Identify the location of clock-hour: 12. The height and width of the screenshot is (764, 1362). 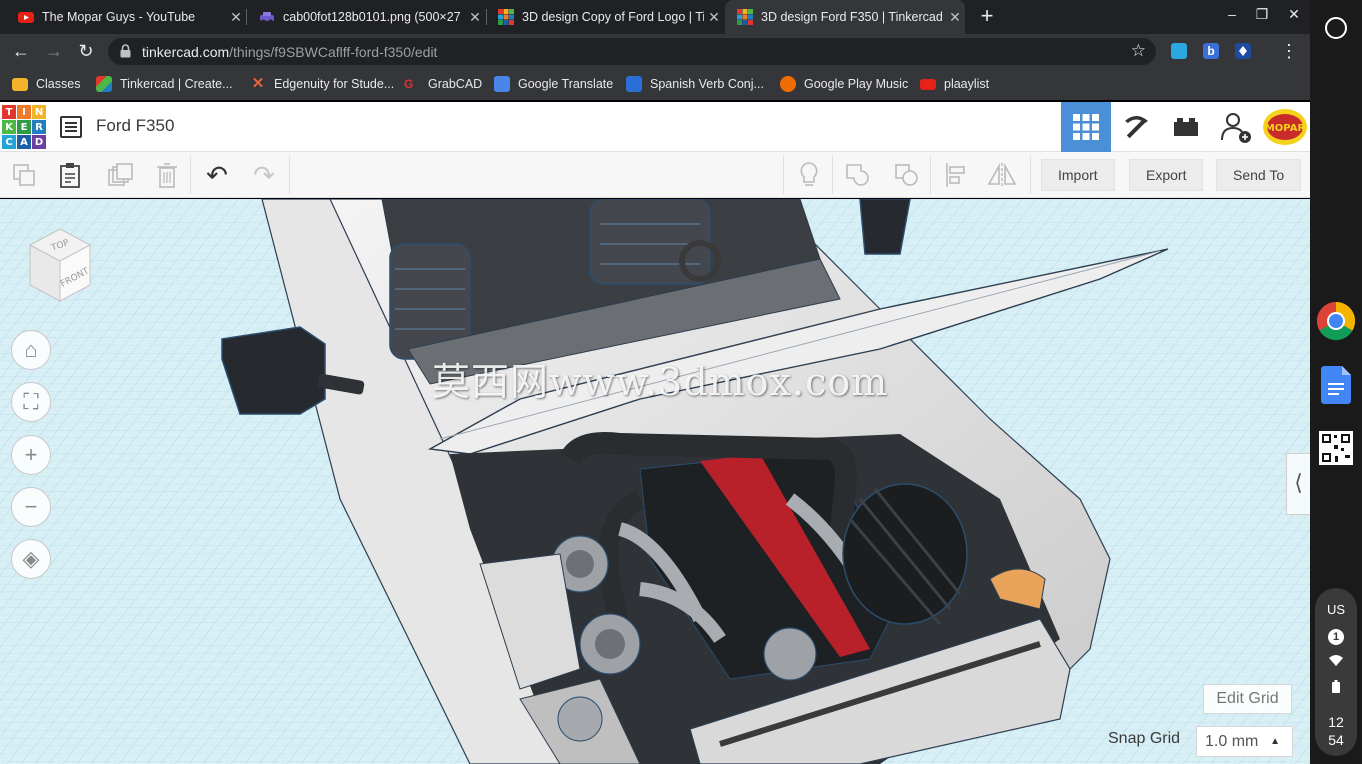
(1336, 722).